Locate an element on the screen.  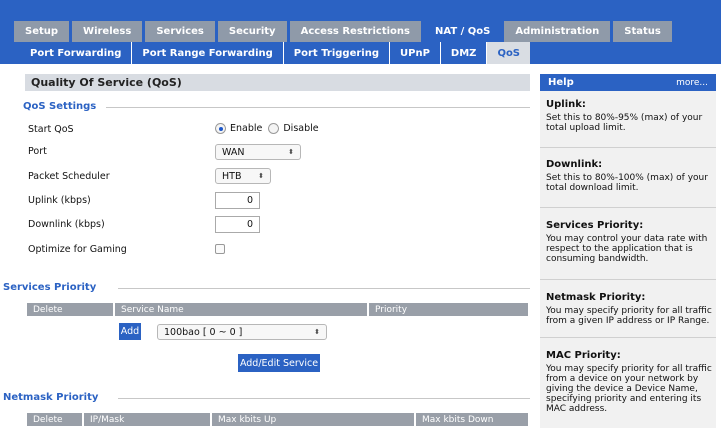
packet-scheduler-select: HTB ⬍ is located at coordinates (243, 176).